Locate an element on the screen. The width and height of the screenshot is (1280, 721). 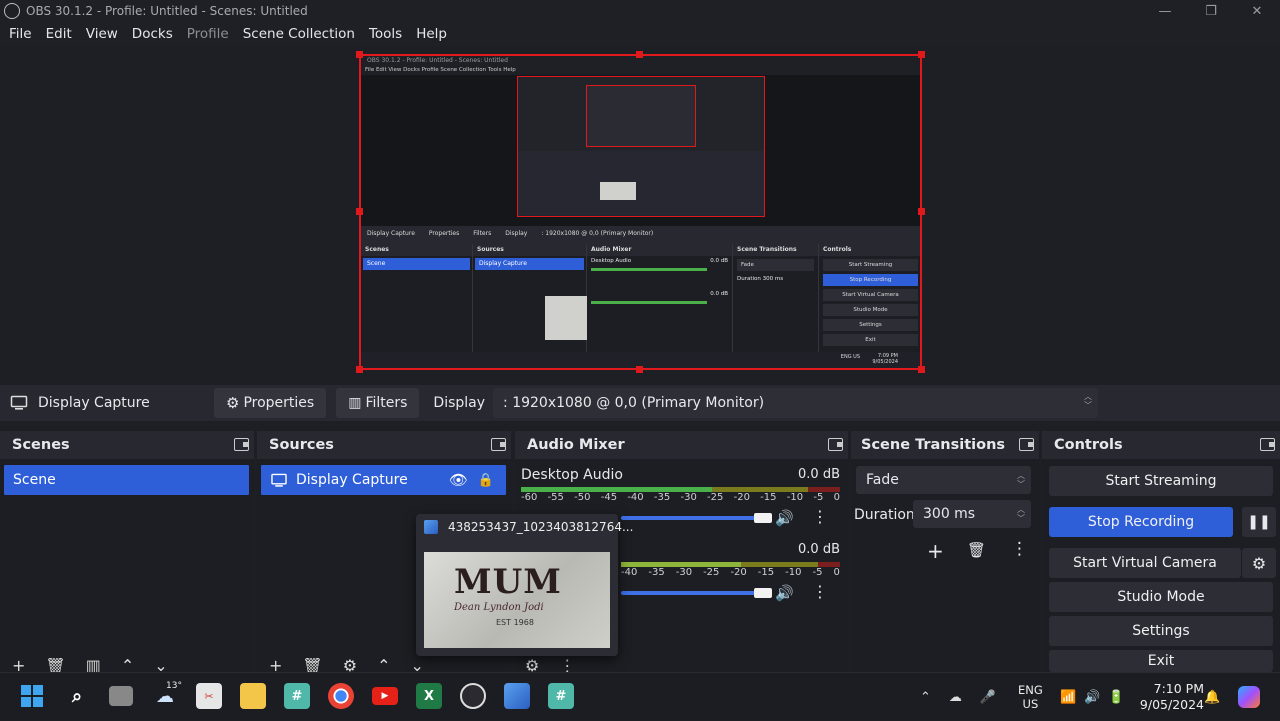
maximize-button: ❐ is located at coordinates (1211, 11).